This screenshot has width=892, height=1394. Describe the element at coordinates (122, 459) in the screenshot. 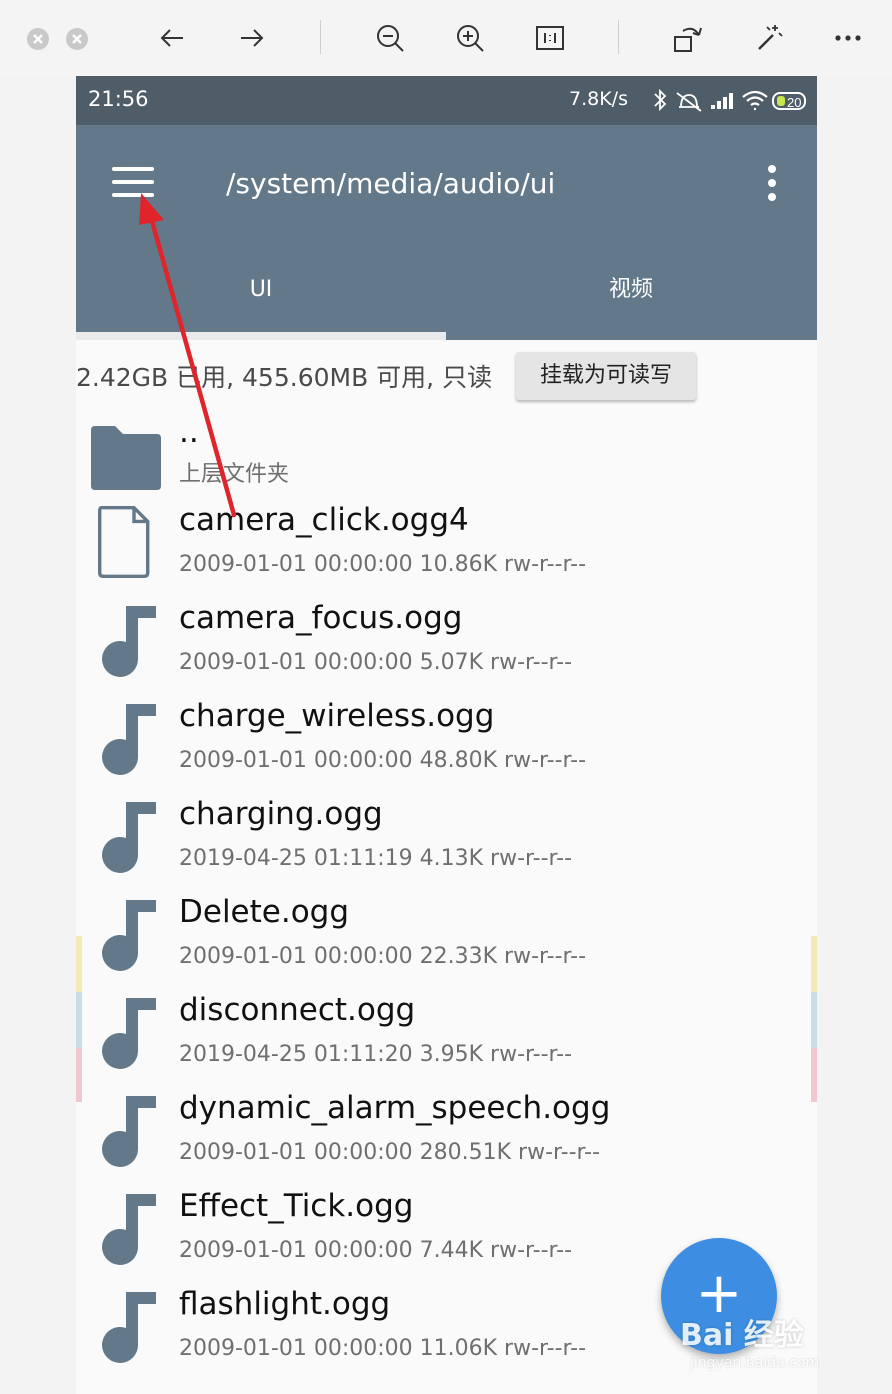

I see `folder-icon` at that location.